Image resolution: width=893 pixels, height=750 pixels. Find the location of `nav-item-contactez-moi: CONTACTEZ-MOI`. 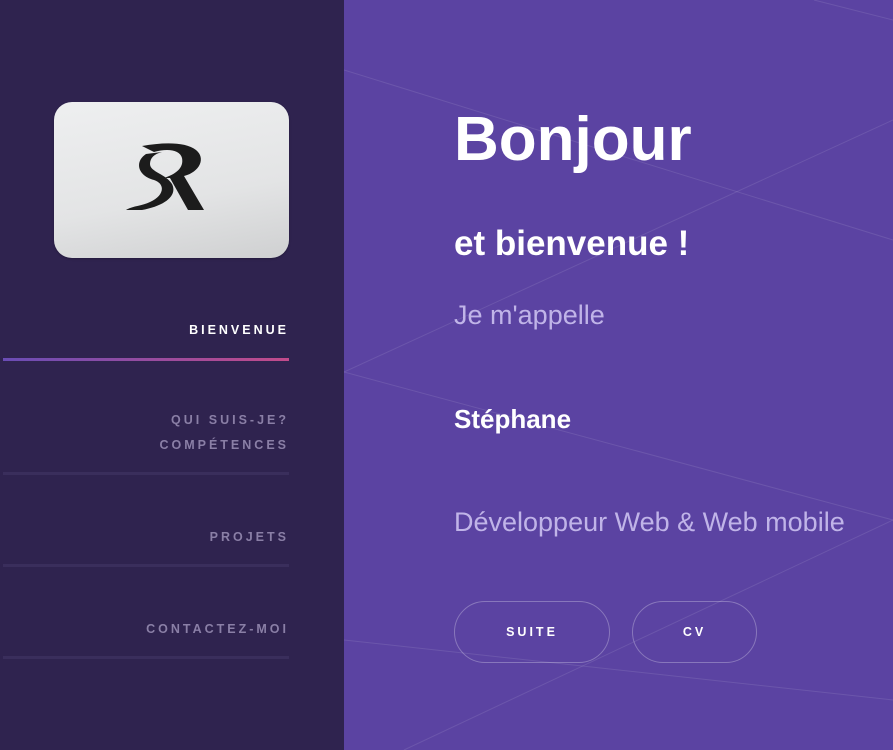

nav-item-contactez-moi: CONTACTEZ-MOI is located at coordinates (146, 639).